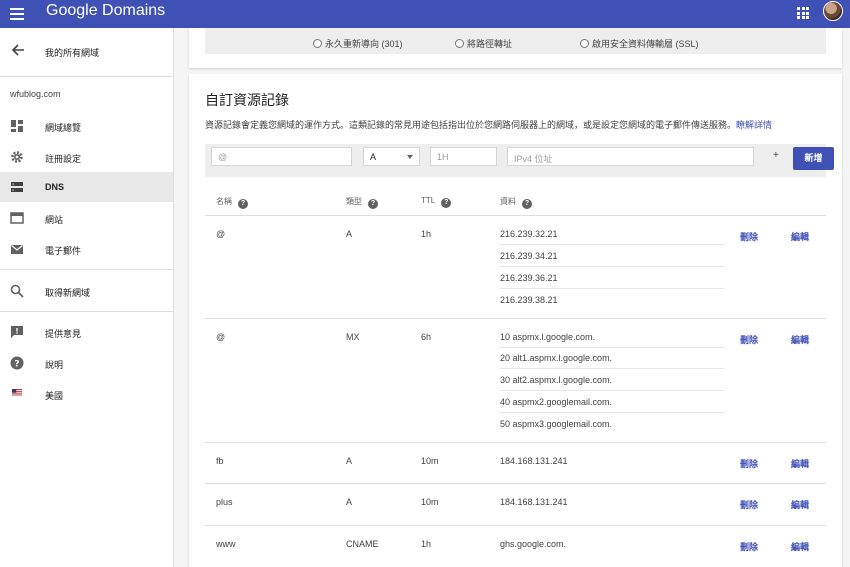 The image size is (850, 567). I want to click on sidebar-item-feedback: 提供意見, so click(86, 332).